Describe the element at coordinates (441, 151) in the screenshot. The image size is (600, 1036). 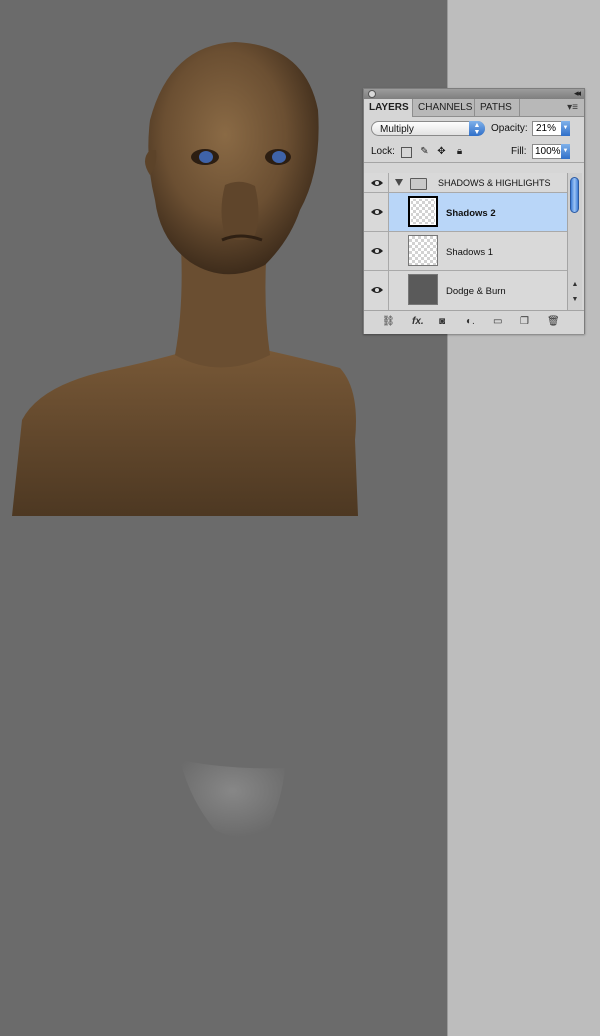
I see `lock-position-icon: ✥` at that location.